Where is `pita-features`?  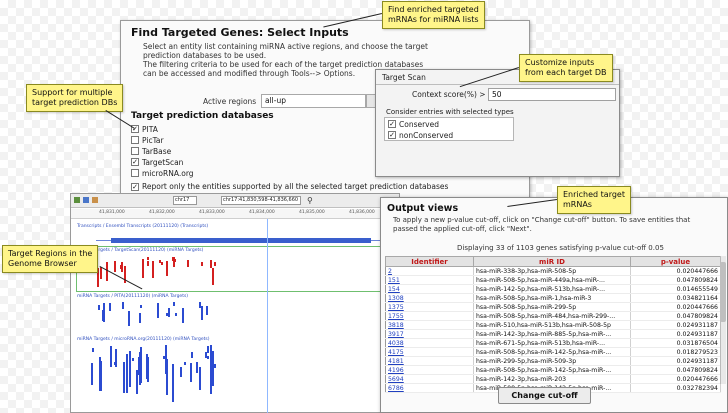
pita-features is located at coordinates (156, 317).